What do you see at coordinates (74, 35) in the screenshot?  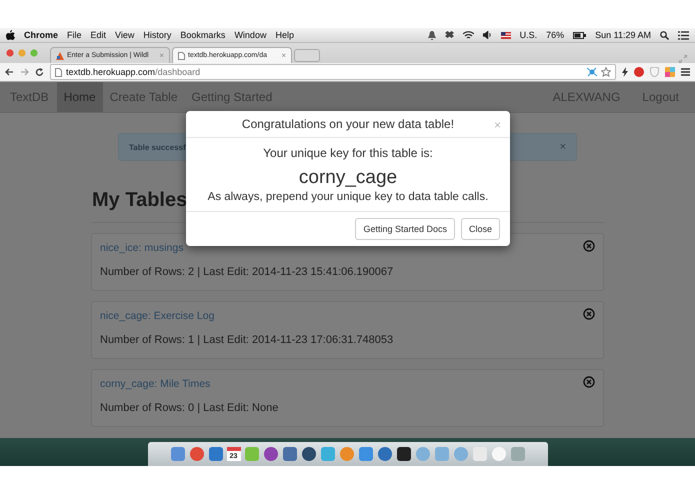 I see `menu-item: File` at bounding box center [74, 35].